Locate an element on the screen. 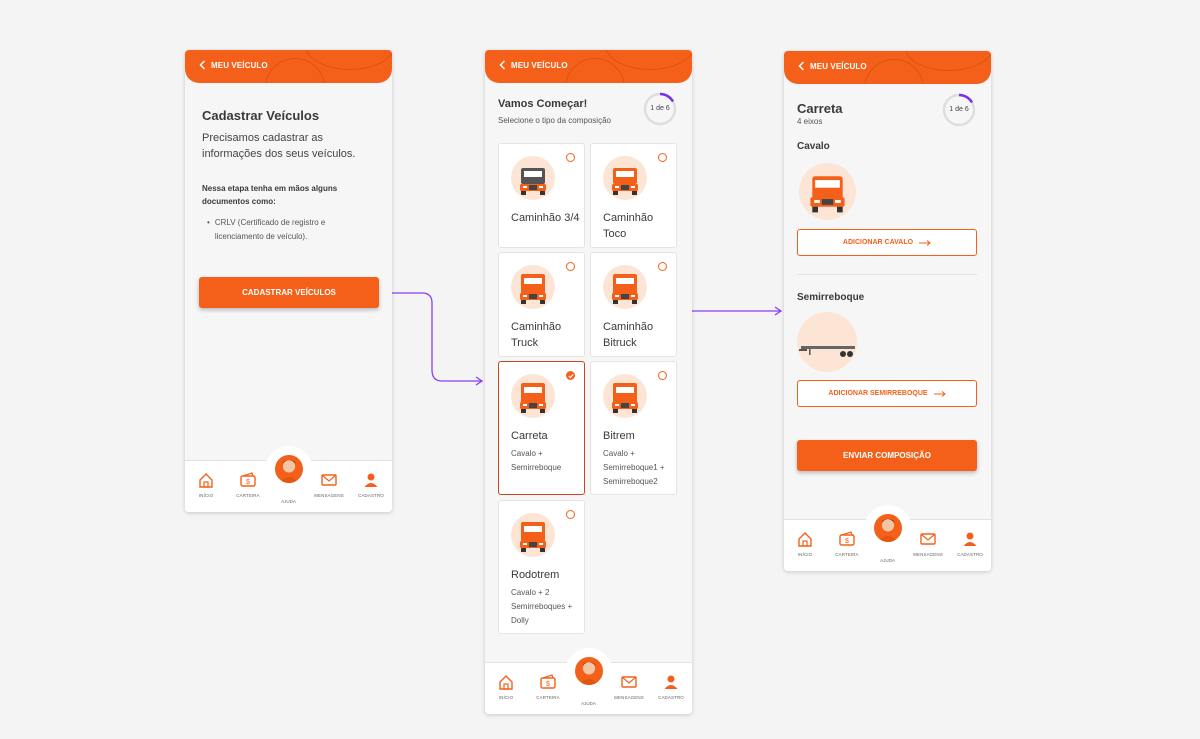 This screenshot has height=739, width=1200. truck-truck-icon is located at coordinates (533, 287).